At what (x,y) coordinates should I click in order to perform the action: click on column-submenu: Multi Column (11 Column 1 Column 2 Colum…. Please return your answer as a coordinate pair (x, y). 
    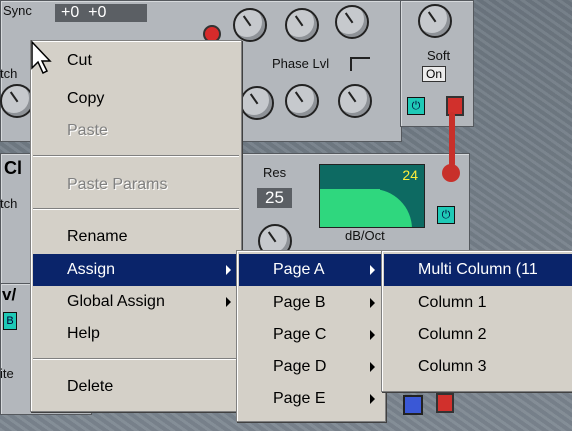
    Looking at the image, I should click on (476, 321).